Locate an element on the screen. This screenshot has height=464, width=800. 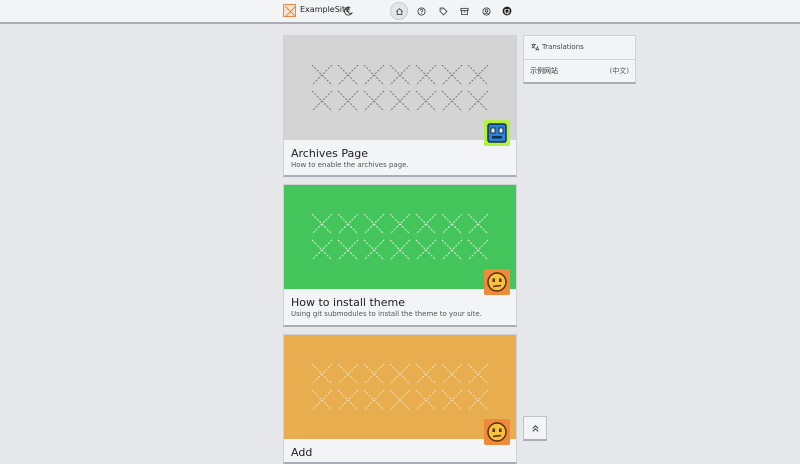
translation-label: 示例网站 is located at coordinates (544, 71).